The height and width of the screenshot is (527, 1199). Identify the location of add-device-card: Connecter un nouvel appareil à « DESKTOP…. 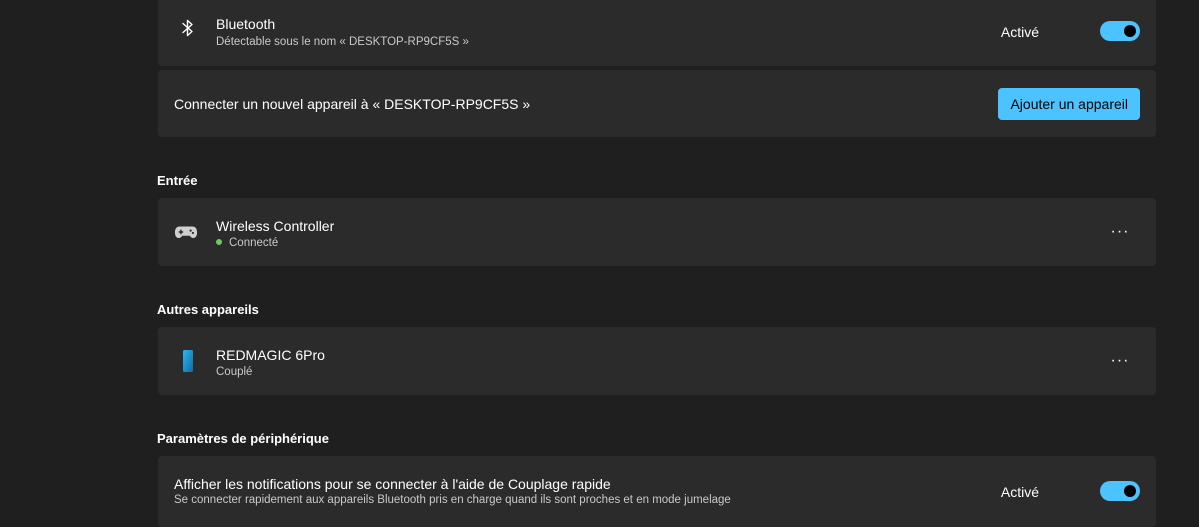
(657, 103).